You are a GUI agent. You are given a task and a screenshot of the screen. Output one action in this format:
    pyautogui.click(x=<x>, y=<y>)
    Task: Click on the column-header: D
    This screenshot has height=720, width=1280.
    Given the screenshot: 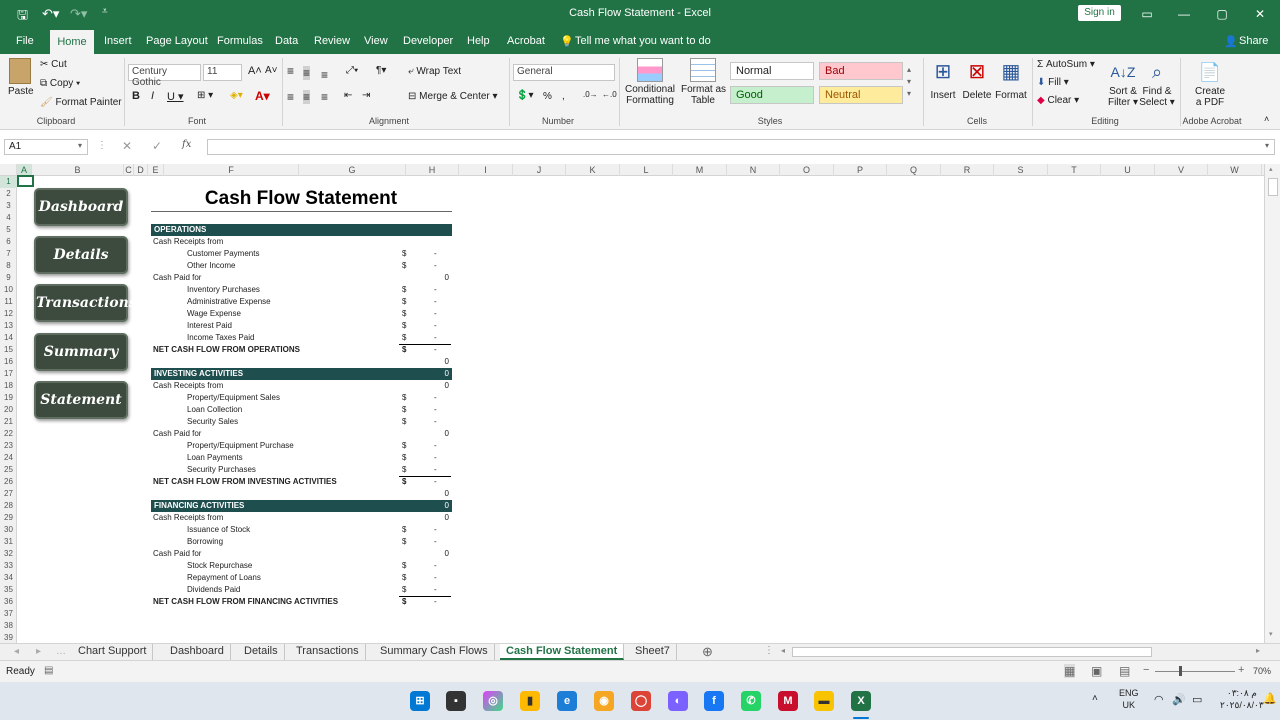 What is the action you would take?
    pyautogui.click(x=141, y=170)
    